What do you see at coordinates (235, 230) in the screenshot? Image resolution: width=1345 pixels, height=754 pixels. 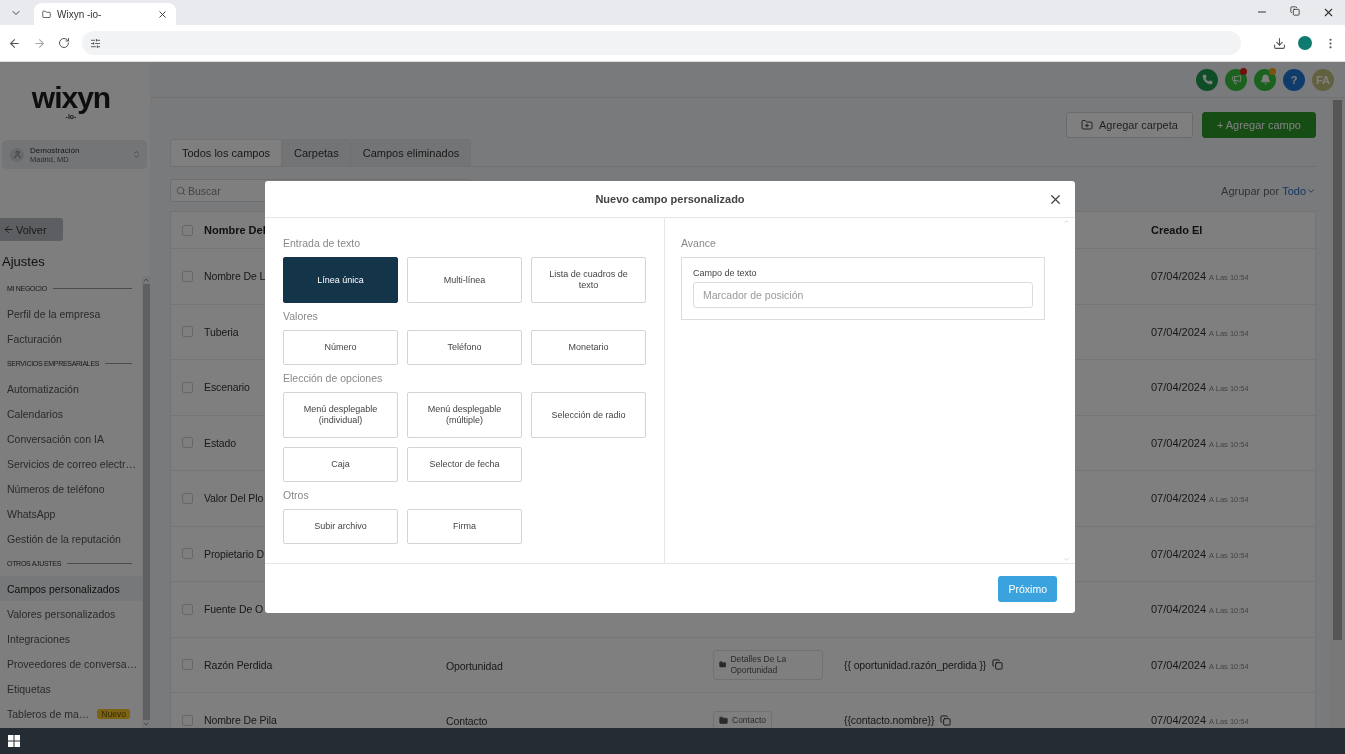 I see `column-header: Nombre Del` at bounding box center [235, 230].